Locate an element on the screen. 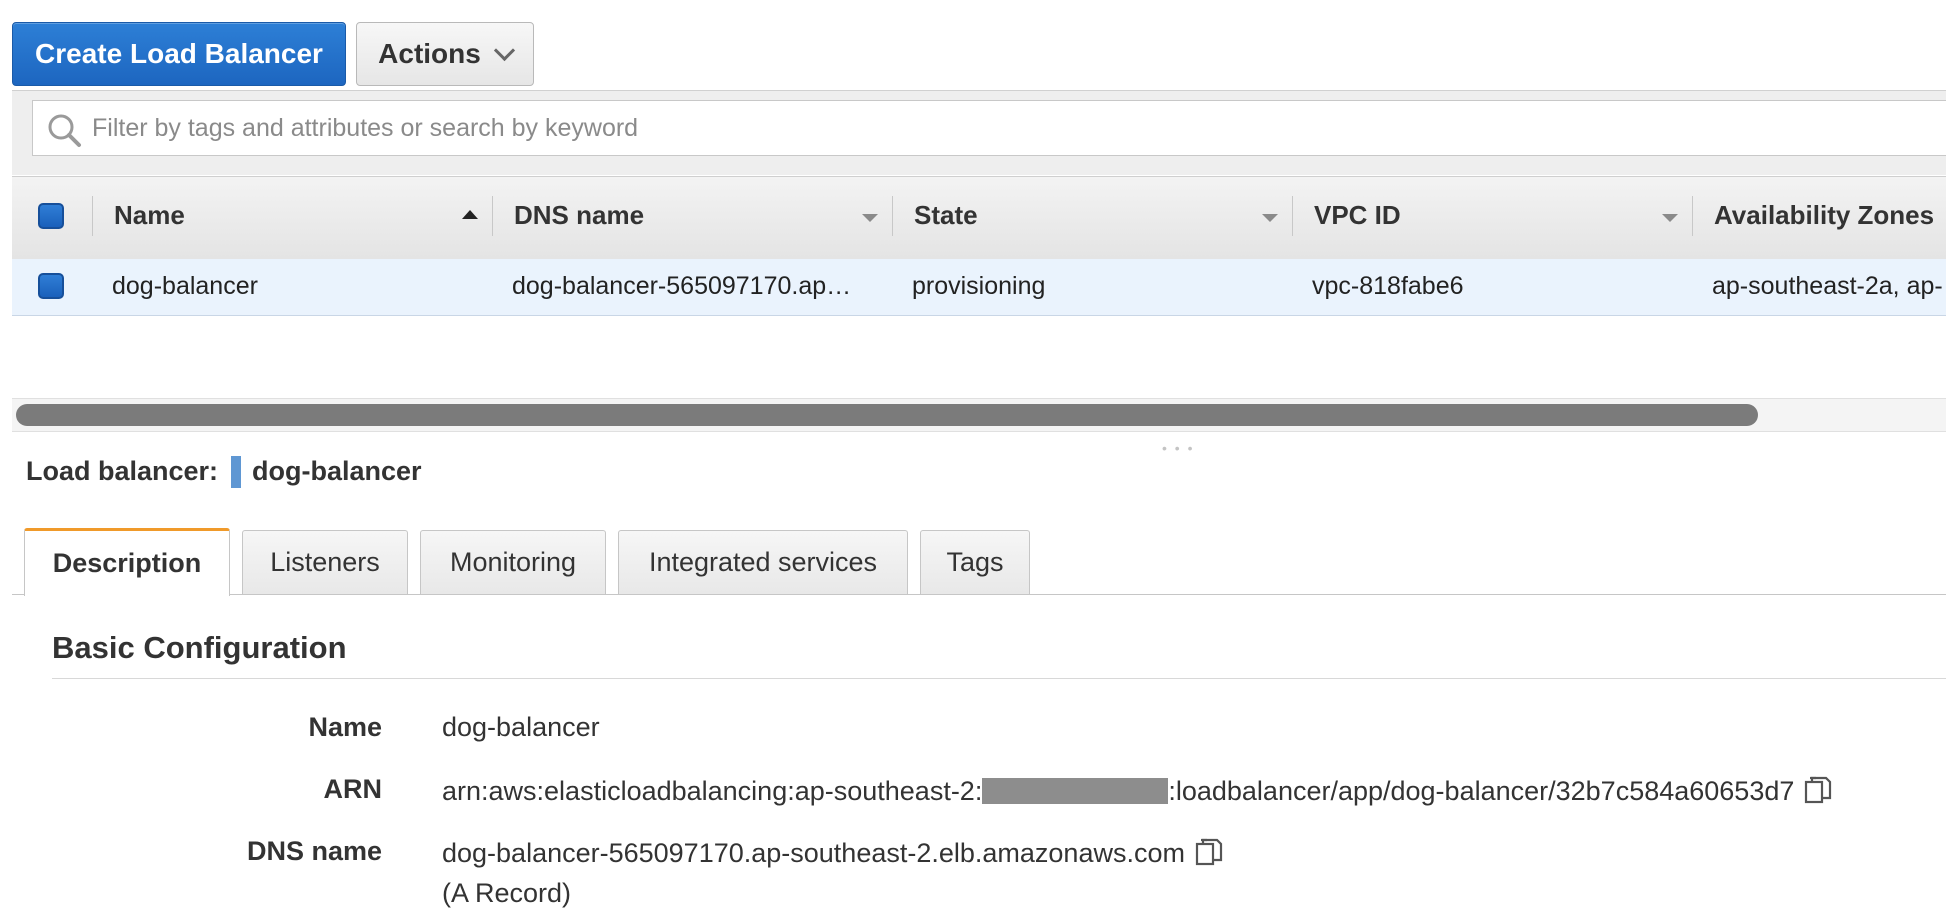 The image size is (1946, 924). column-header-dns-name: DNS name is located at coordinates (579, 215).